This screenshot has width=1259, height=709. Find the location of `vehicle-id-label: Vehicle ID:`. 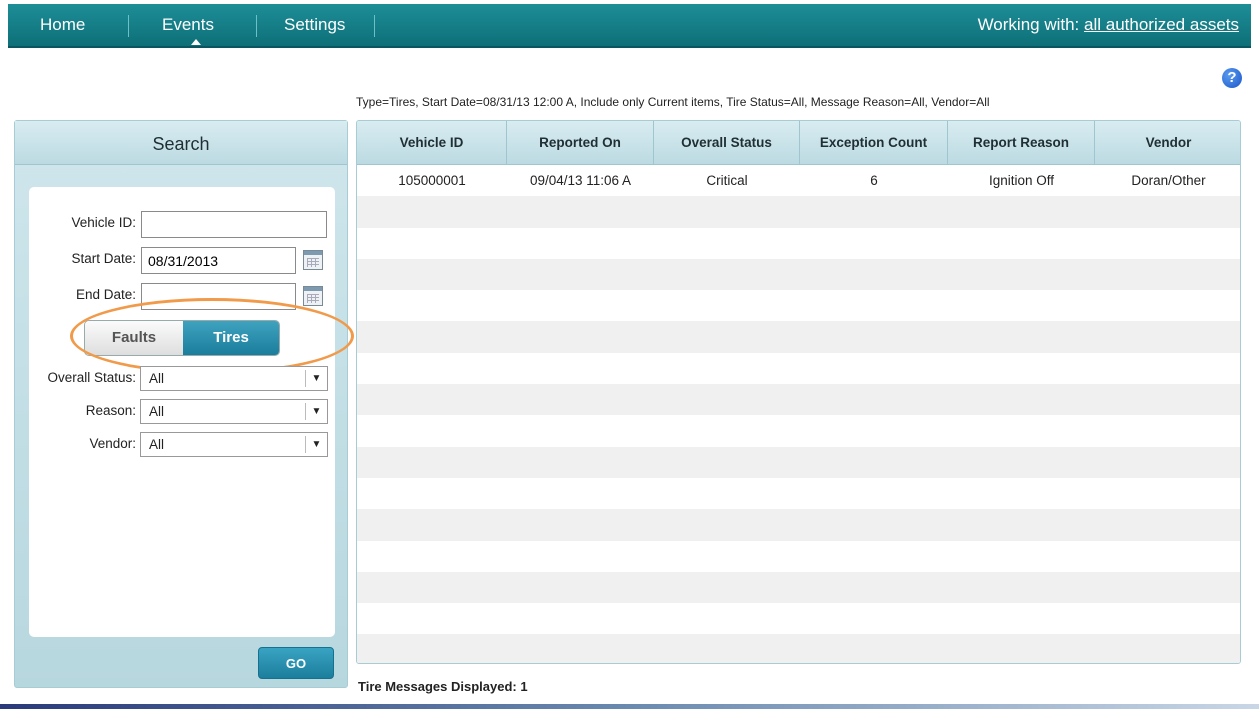

vehicle-id-label: Vehicle ID: is located at coordinates (103, 222).